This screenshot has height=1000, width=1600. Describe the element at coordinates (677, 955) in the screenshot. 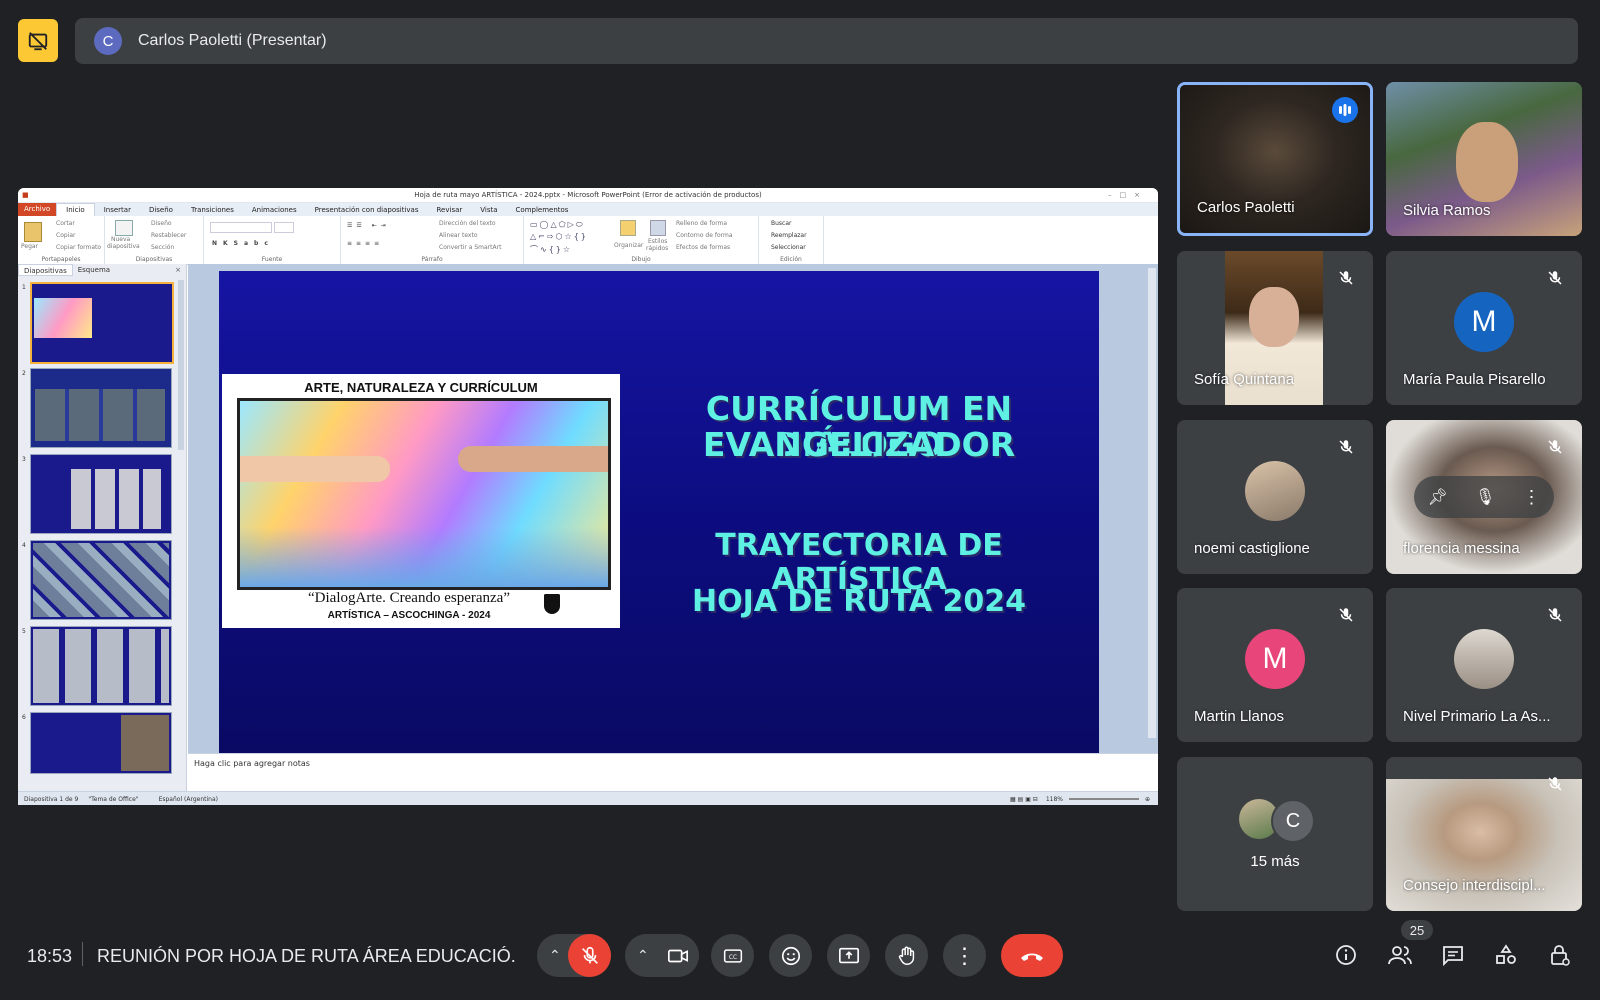

I see `camera-toggle-button` at that location.